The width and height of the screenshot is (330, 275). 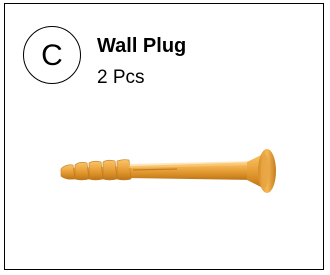 I want to click on part-quantity: 2 Pcs, so click(x=121, y=77).